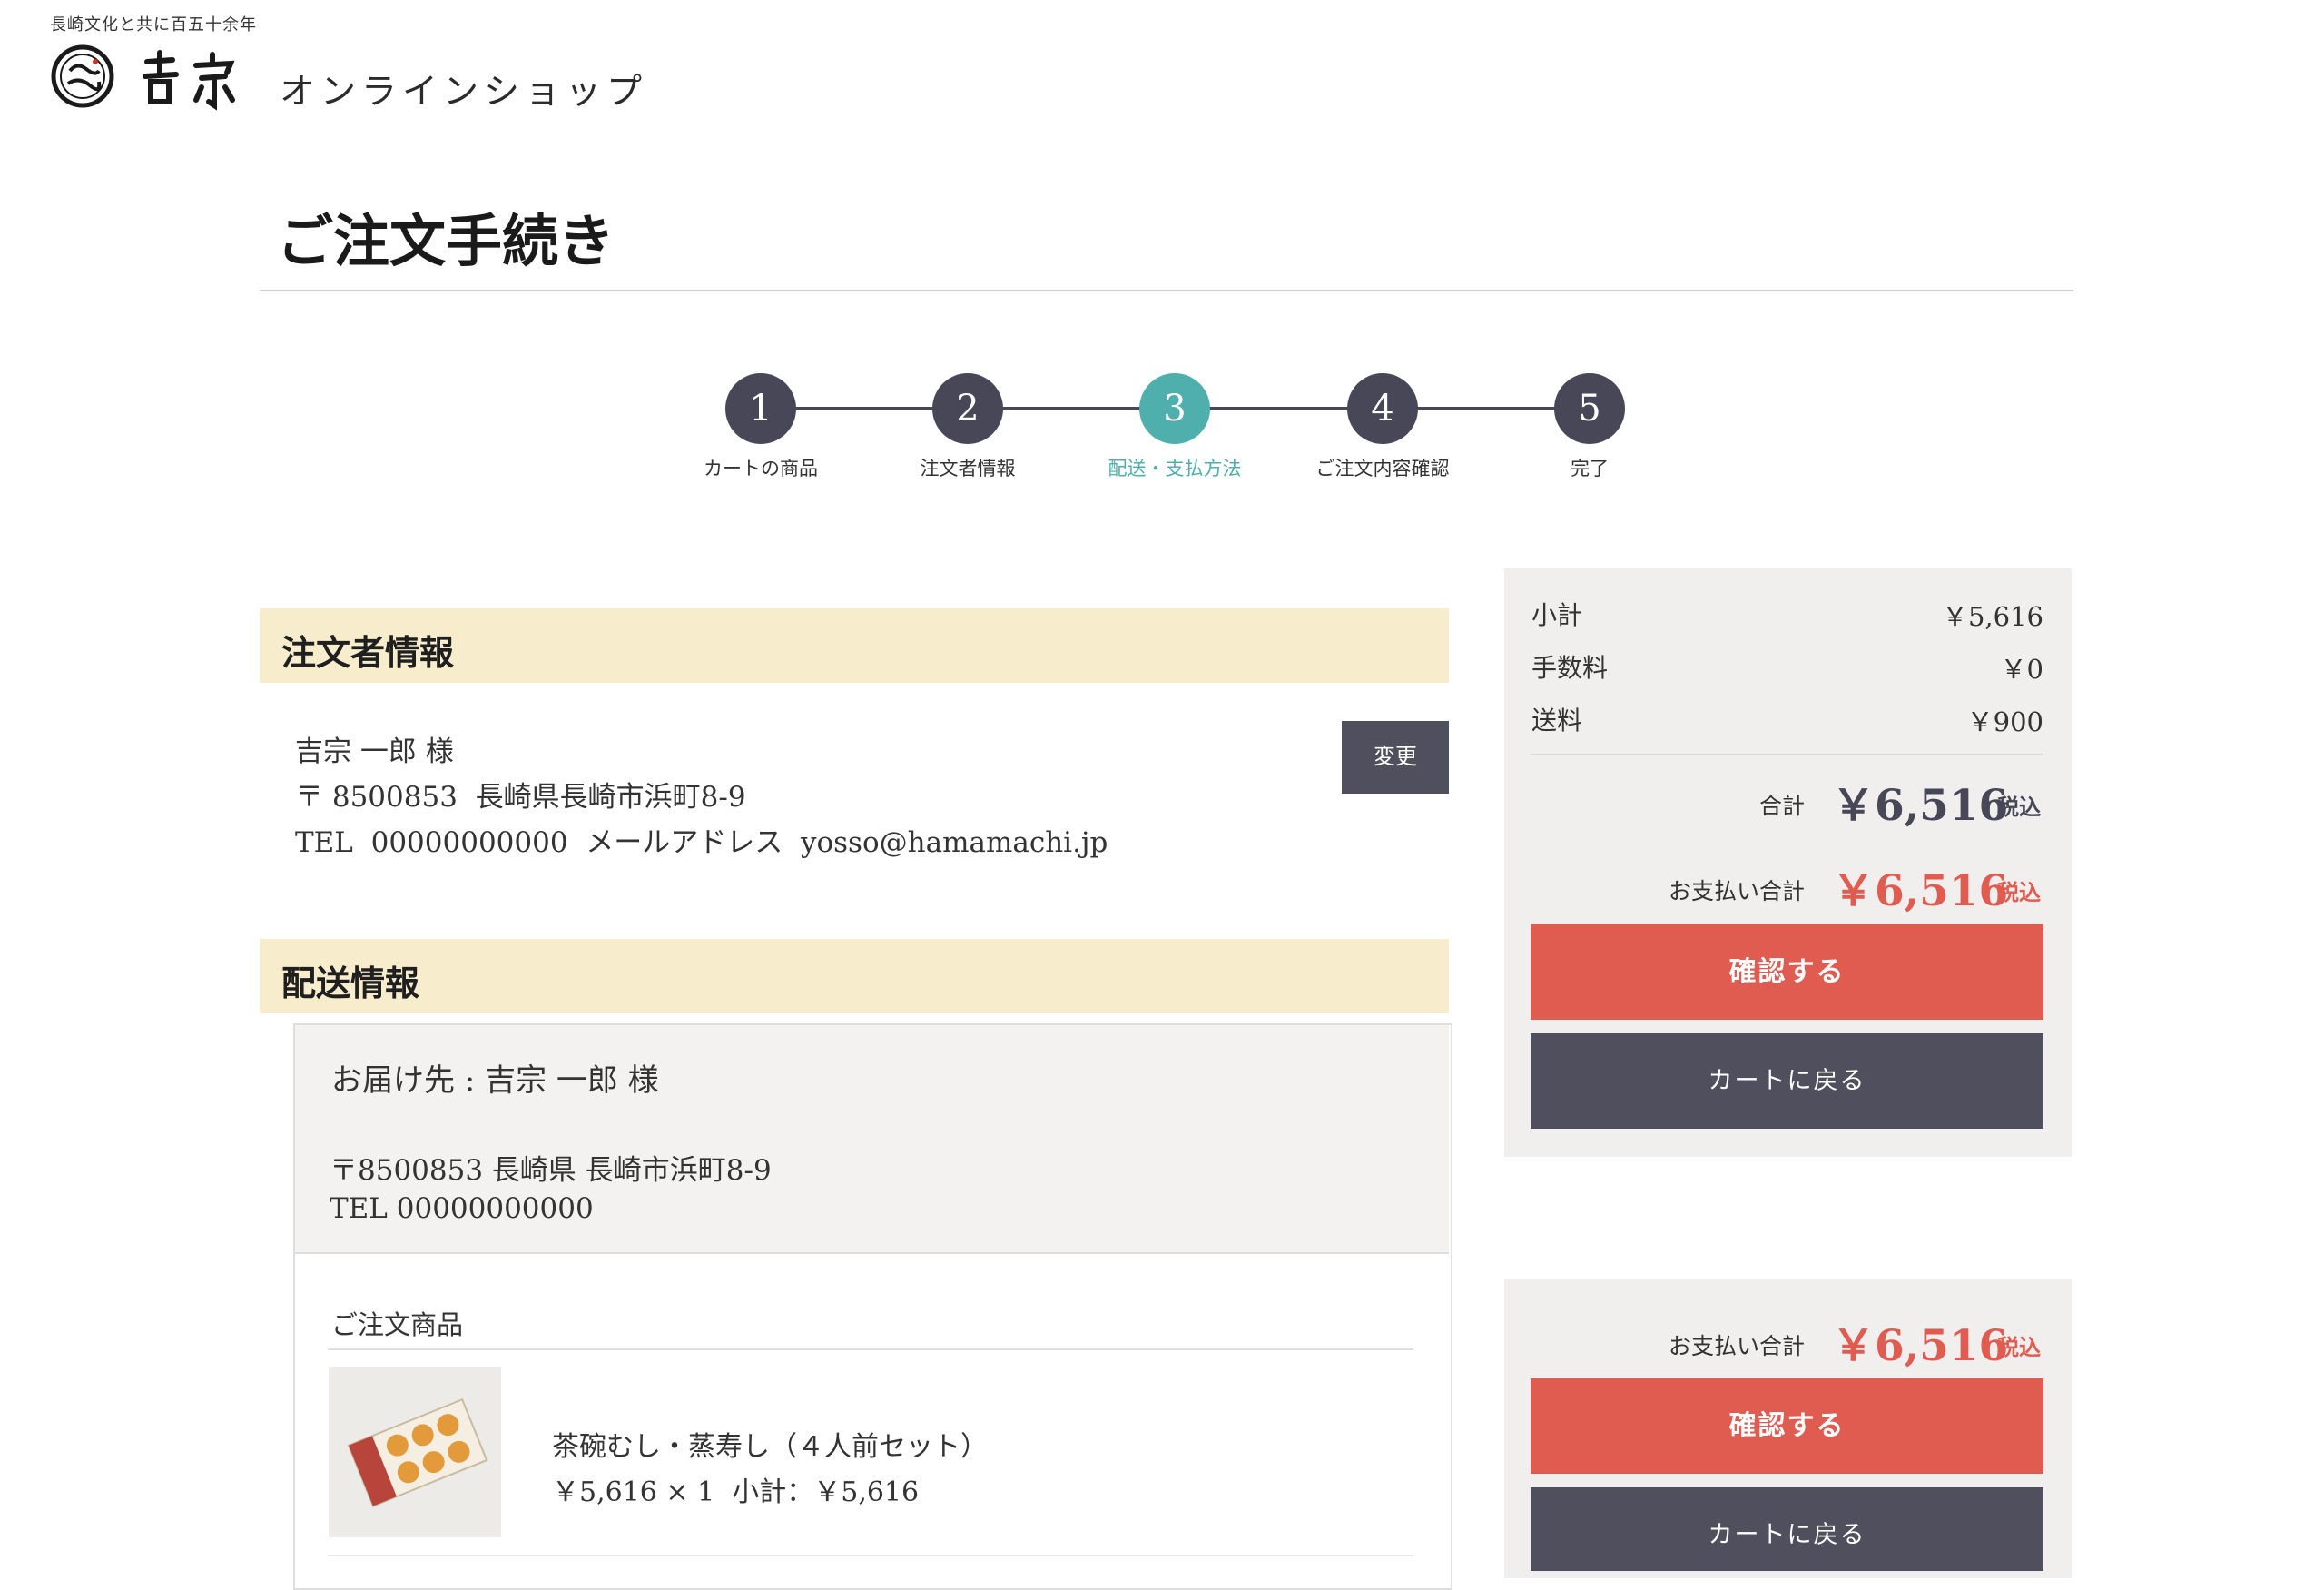 Image resolution: width=2324 pixels, height=1590 pixels. I want to click on delivery-destination-name: お届け先 : 吉宗 一郎 様, so click(495, 1080).